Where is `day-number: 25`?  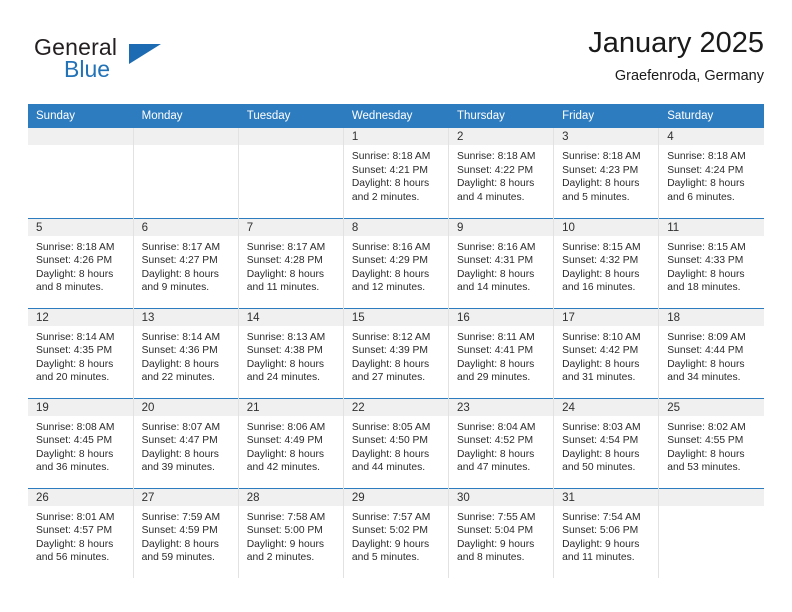
day-number: 25 is located at coordinates (711, 407).